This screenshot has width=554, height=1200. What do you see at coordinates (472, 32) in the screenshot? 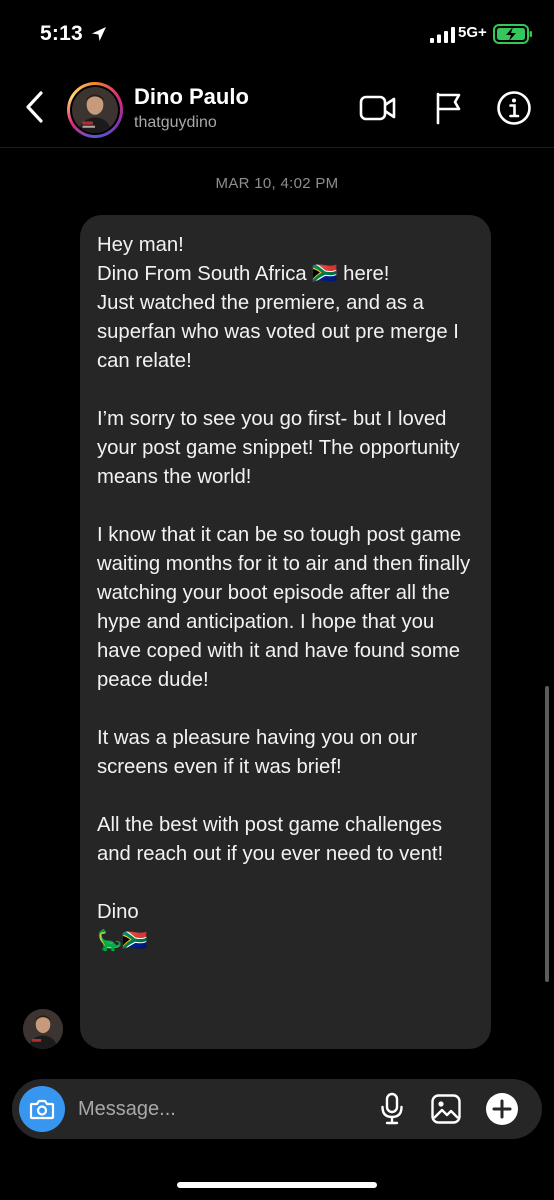
I see `network-type: 5G+` at bounding box center [472, 32].